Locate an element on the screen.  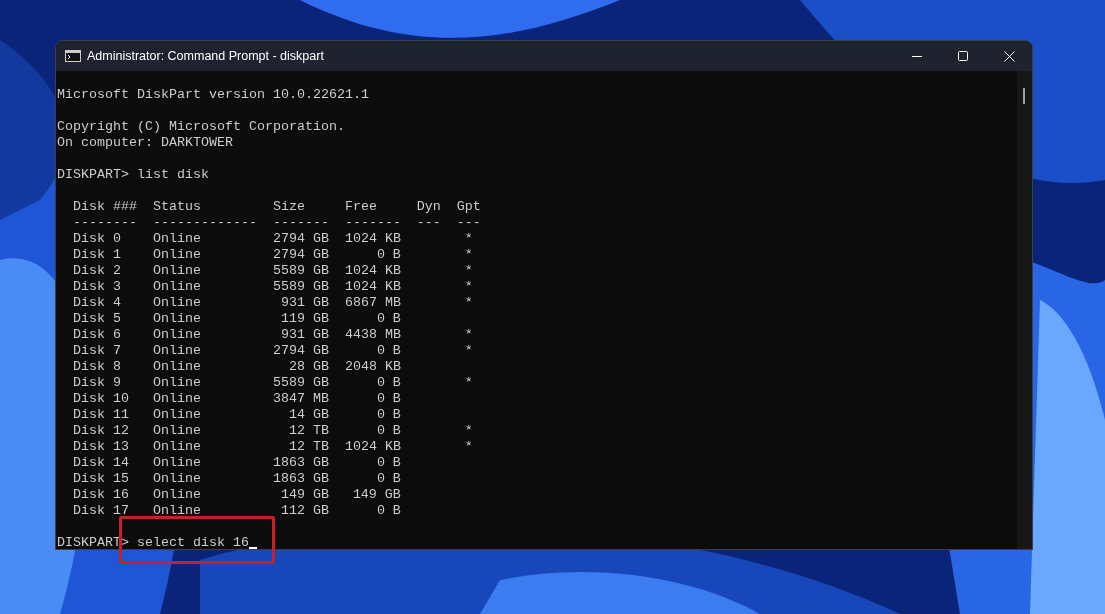
column-header: Status is located at coordinates (176, 206).